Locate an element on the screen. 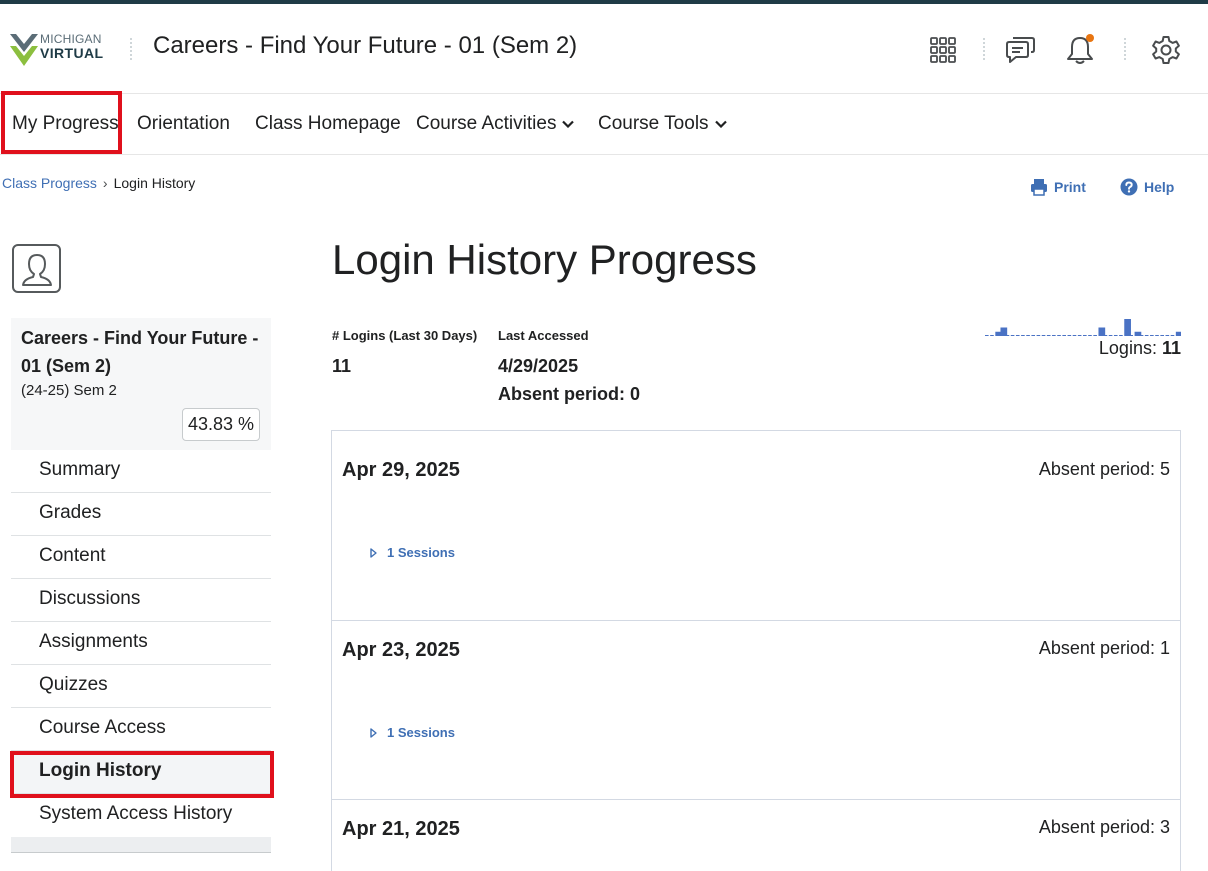 This screenshot has width=1208, height=871. logo-mark-icon is located at coordinates (24, 50).